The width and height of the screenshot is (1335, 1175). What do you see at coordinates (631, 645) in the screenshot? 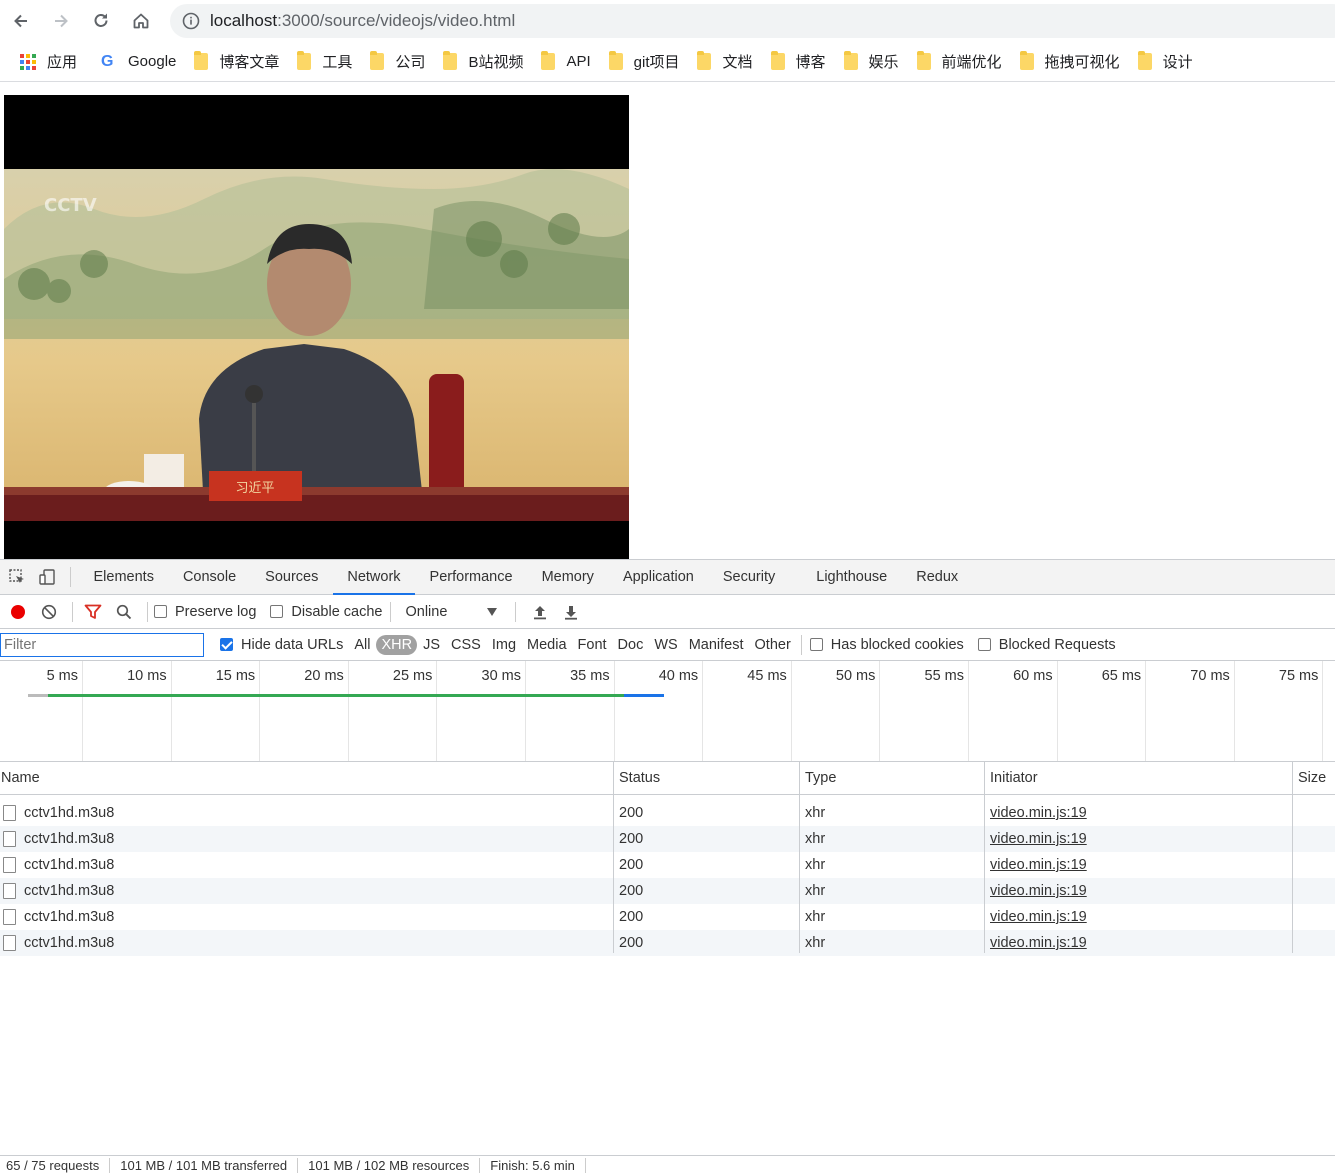
I see `type-filter-doc: Doc` at bounding box center [631, 645].